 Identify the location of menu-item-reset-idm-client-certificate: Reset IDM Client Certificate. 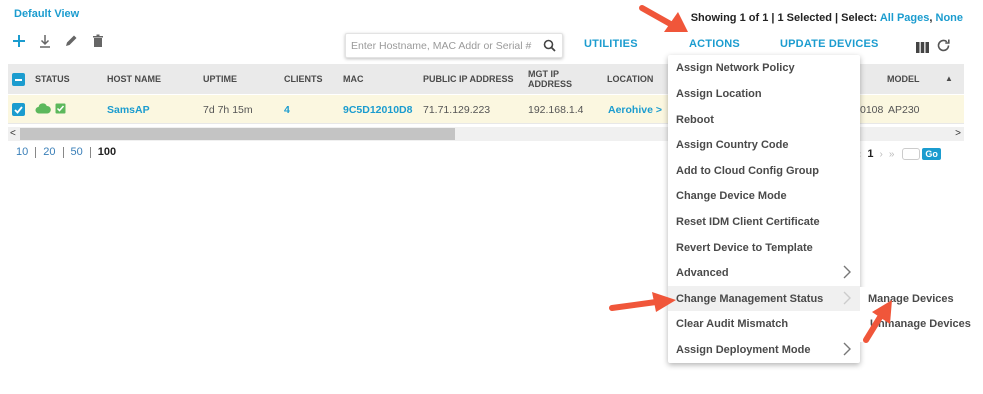
(764, 221).